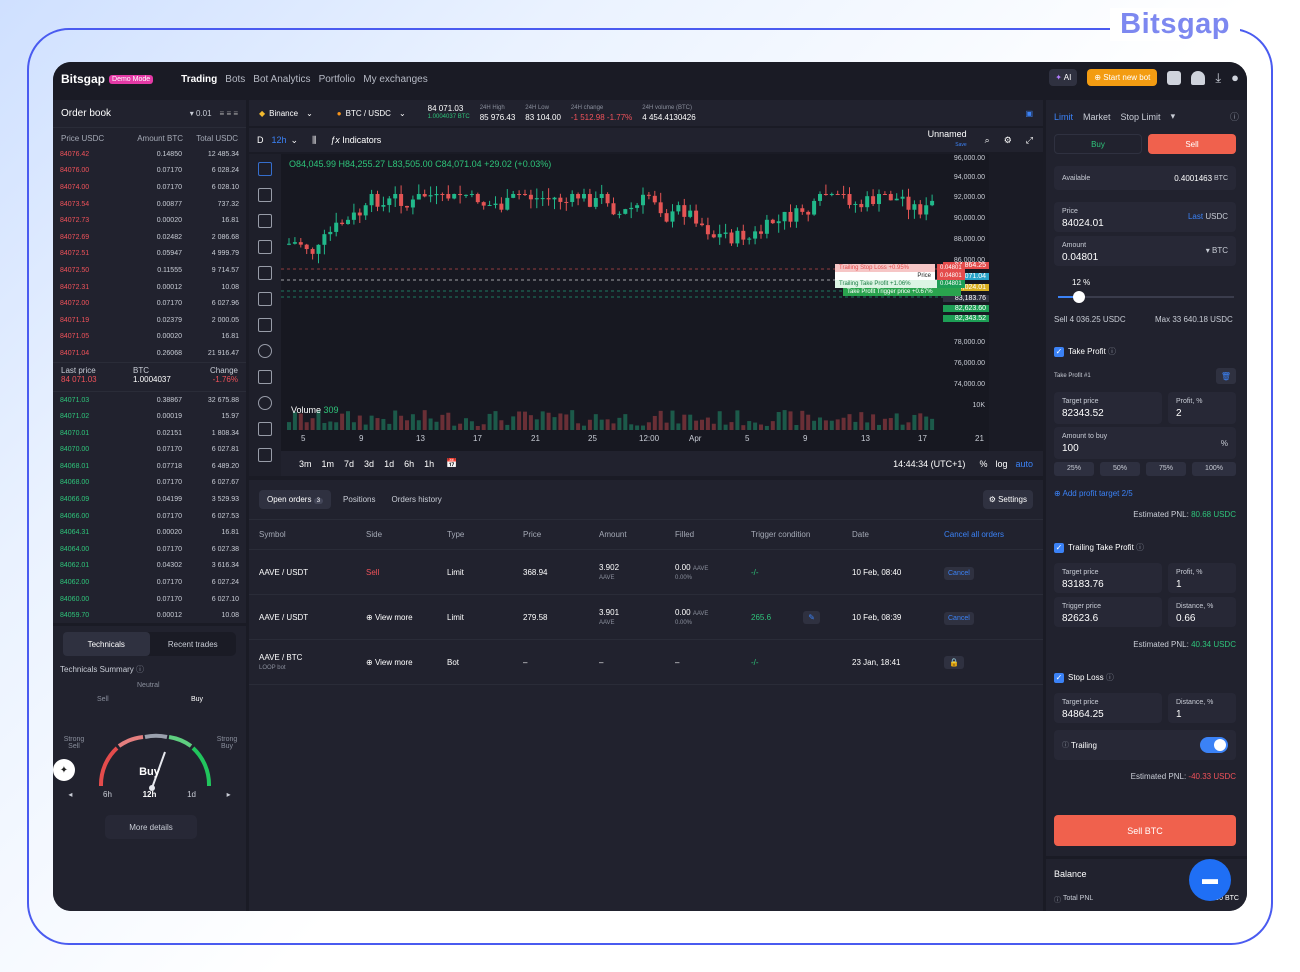 This screenshot has width=1300, height=972. Describe the element at coordinates (1202, 578) in the screenshot. I see `ttp-profit-field: Profit, % 1` at that location.